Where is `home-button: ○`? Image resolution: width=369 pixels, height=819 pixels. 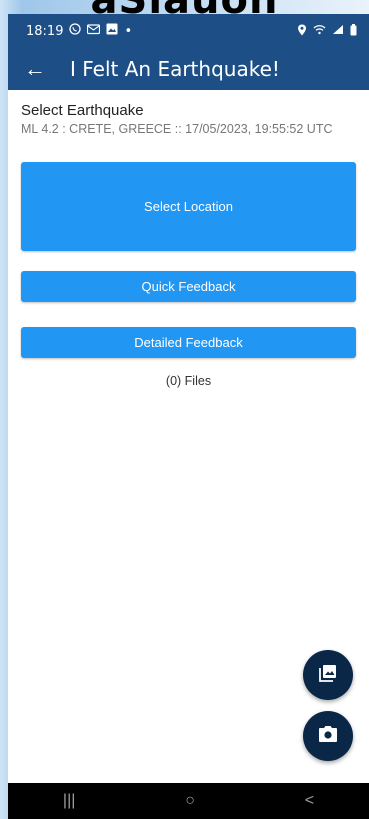 home-button: ○ is located at coordinates (190, 801).